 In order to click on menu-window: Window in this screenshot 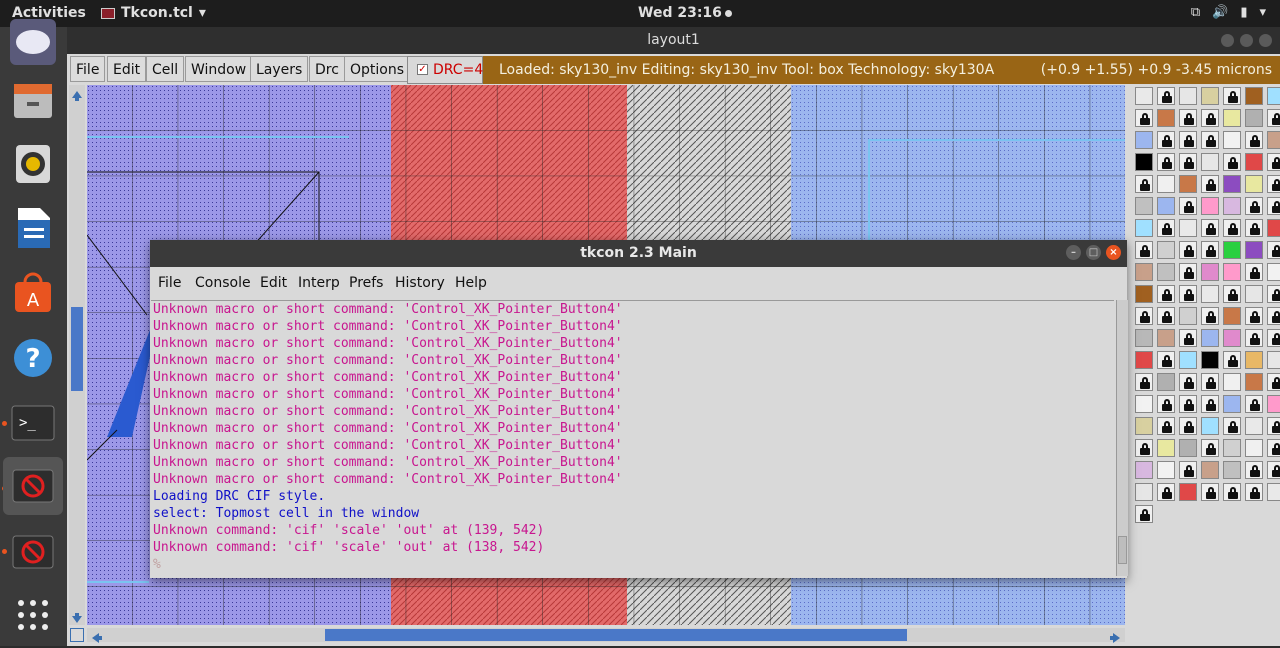, I will do `click(219, 69)`.